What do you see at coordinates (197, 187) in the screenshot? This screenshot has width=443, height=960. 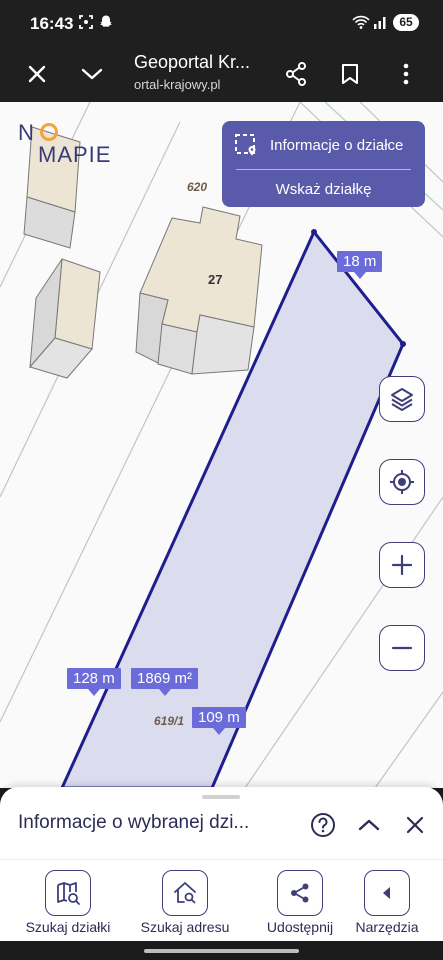 I see `parcel-label-north: 620` at bounding box center [197, 187].